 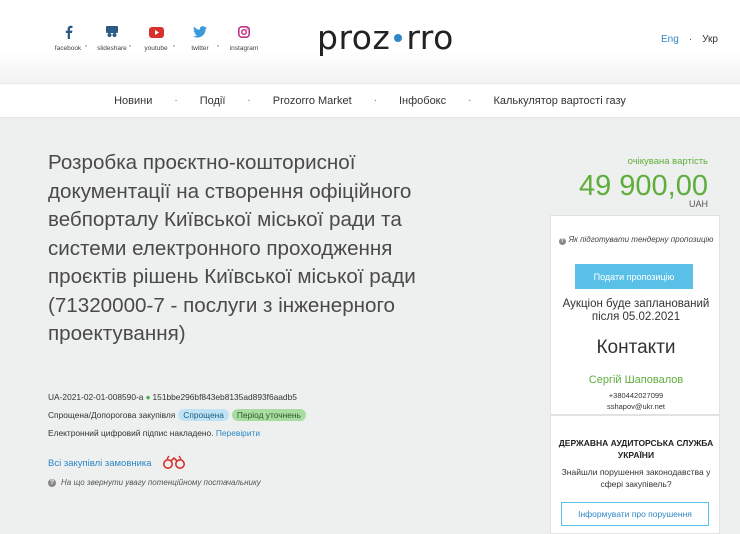 What do you see at coordinates (96, 397) in the screenshot?
I see `tender-id: UA-2021-02-01-008590-a` at bounding box center [96, 397].